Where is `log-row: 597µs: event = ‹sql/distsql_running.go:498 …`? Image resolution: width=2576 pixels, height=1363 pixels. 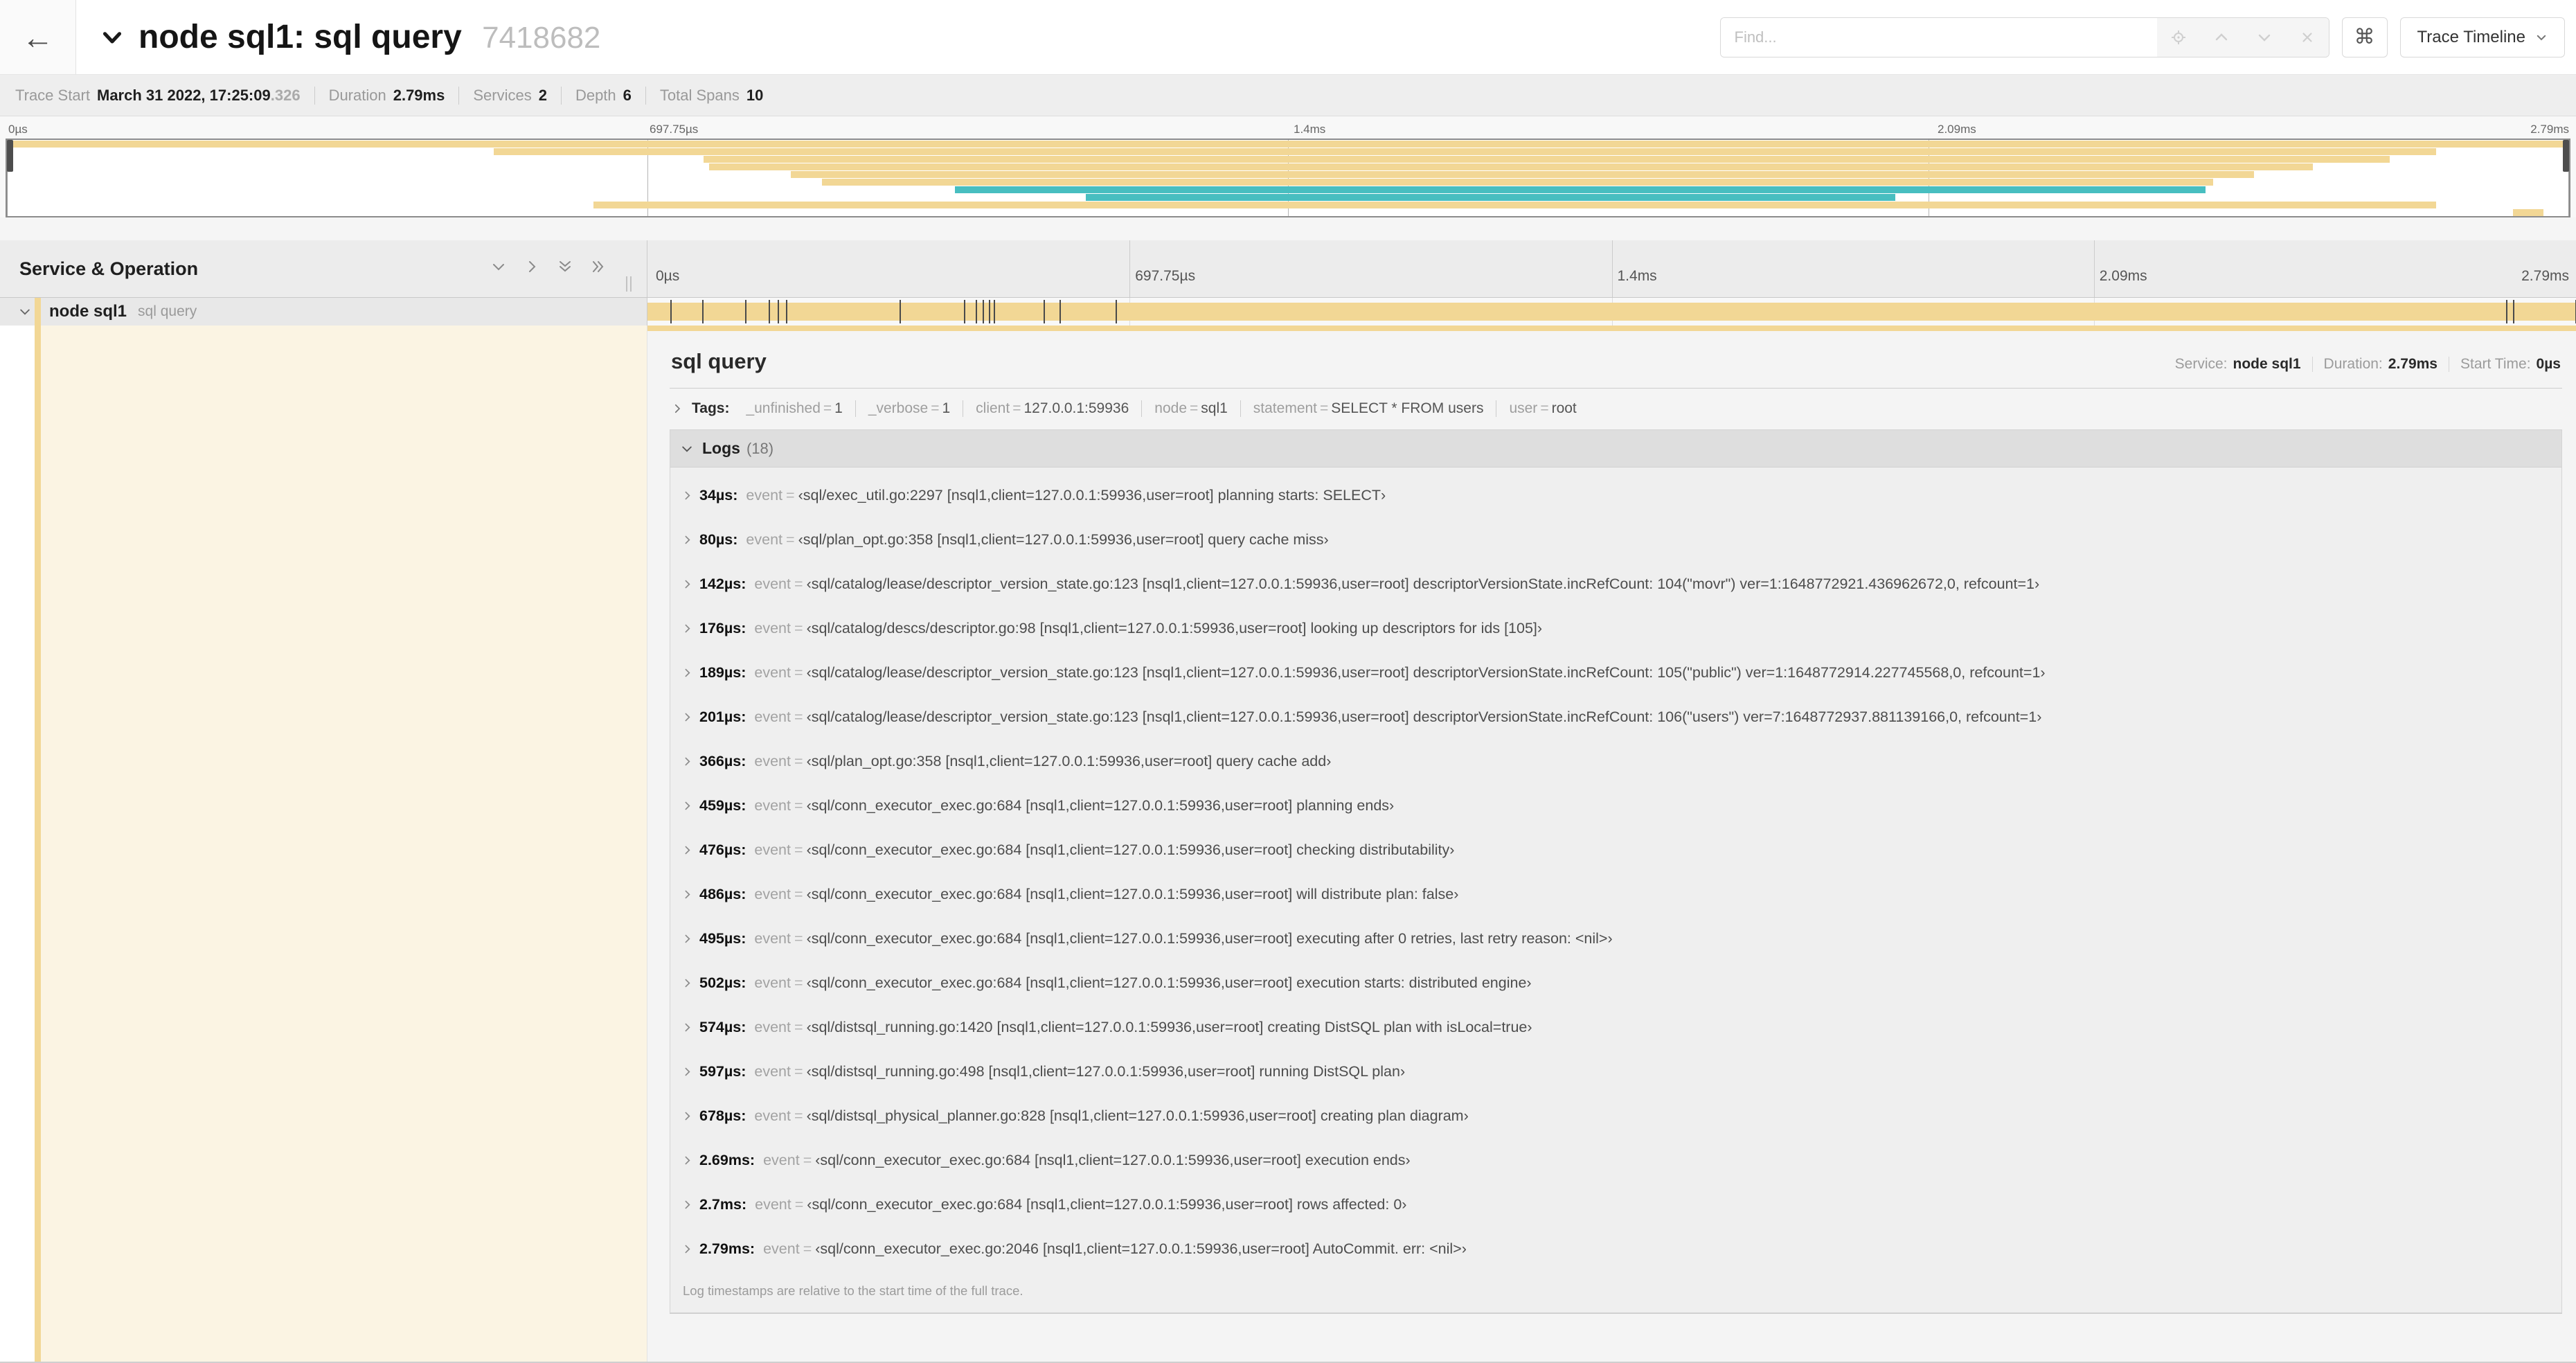
log-row: 597µs: event = ‹sql/distsql_running.go:498 … is located at coordinates (1615, 1071).